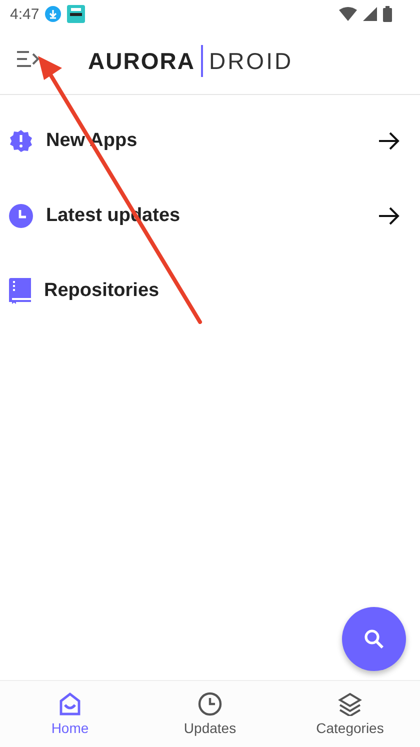 The height and width of the screenshot is (747, 420). Describe the element at coordinates (387, 14) in the screenshot. I see `battery-icon` at that location.